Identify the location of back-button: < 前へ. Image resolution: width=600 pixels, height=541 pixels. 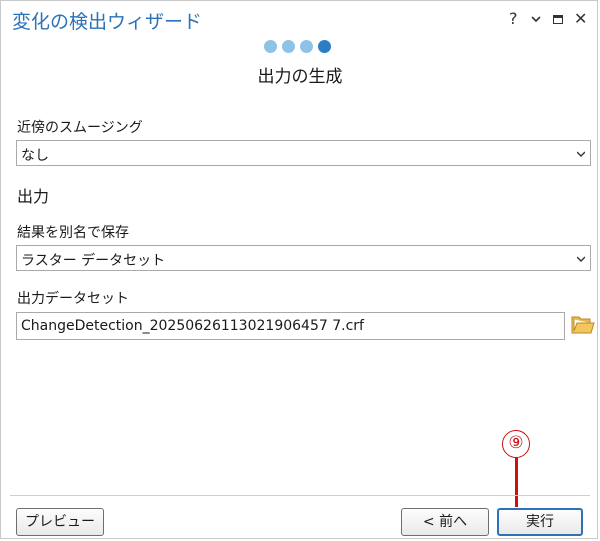
(445, 522).